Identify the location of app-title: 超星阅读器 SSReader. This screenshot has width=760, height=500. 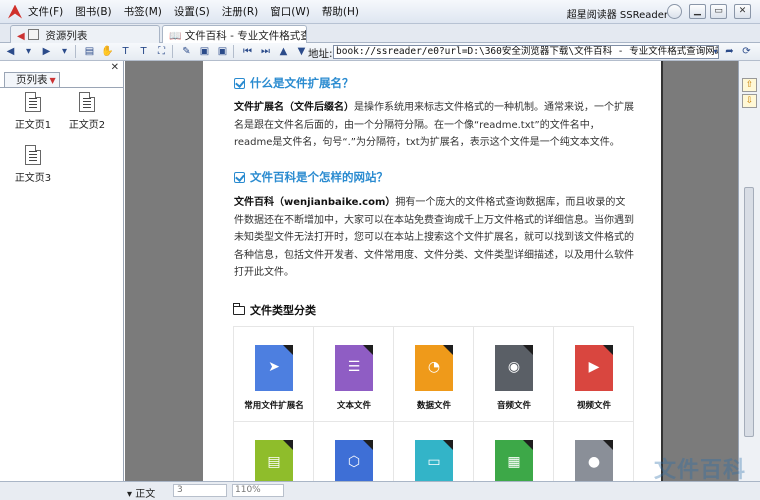
(617, 15).